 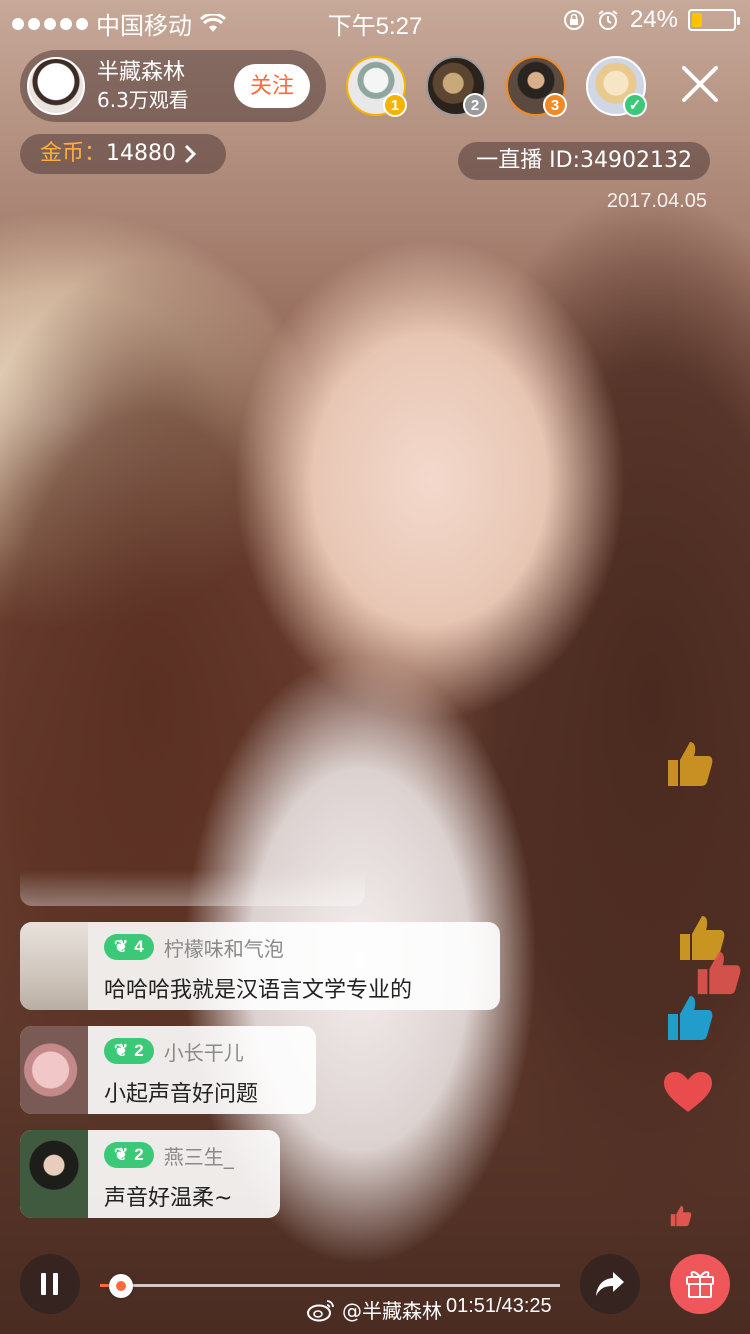 What do you see at coordinates (536, 86) in the screenshot?
I see `viewer-avatar-3: 3` at bounding box center [536, 86].